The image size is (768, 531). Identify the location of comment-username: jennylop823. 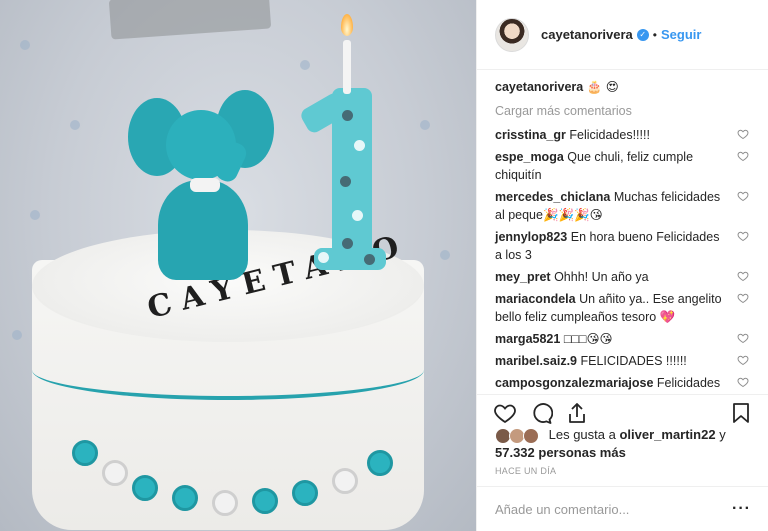
(531, 237).